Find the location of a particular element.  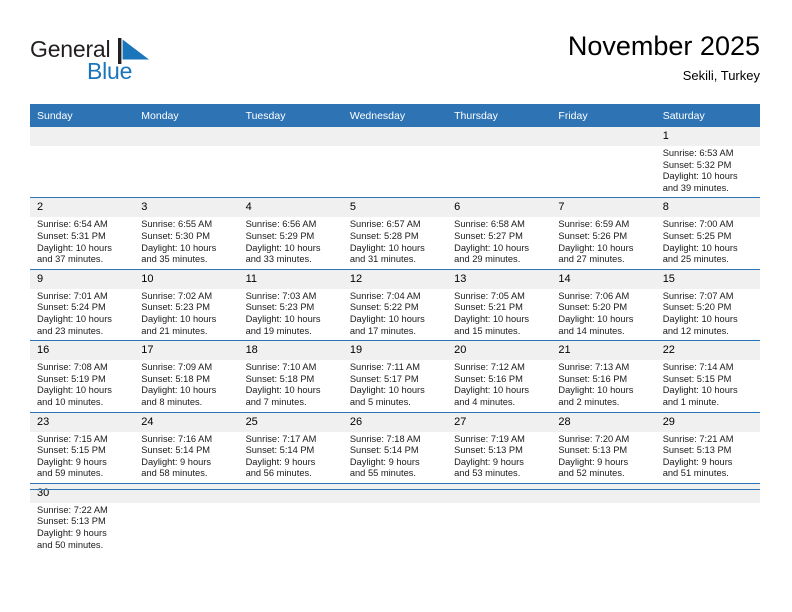

day-number: 27 is located at coordinates (499, 422).